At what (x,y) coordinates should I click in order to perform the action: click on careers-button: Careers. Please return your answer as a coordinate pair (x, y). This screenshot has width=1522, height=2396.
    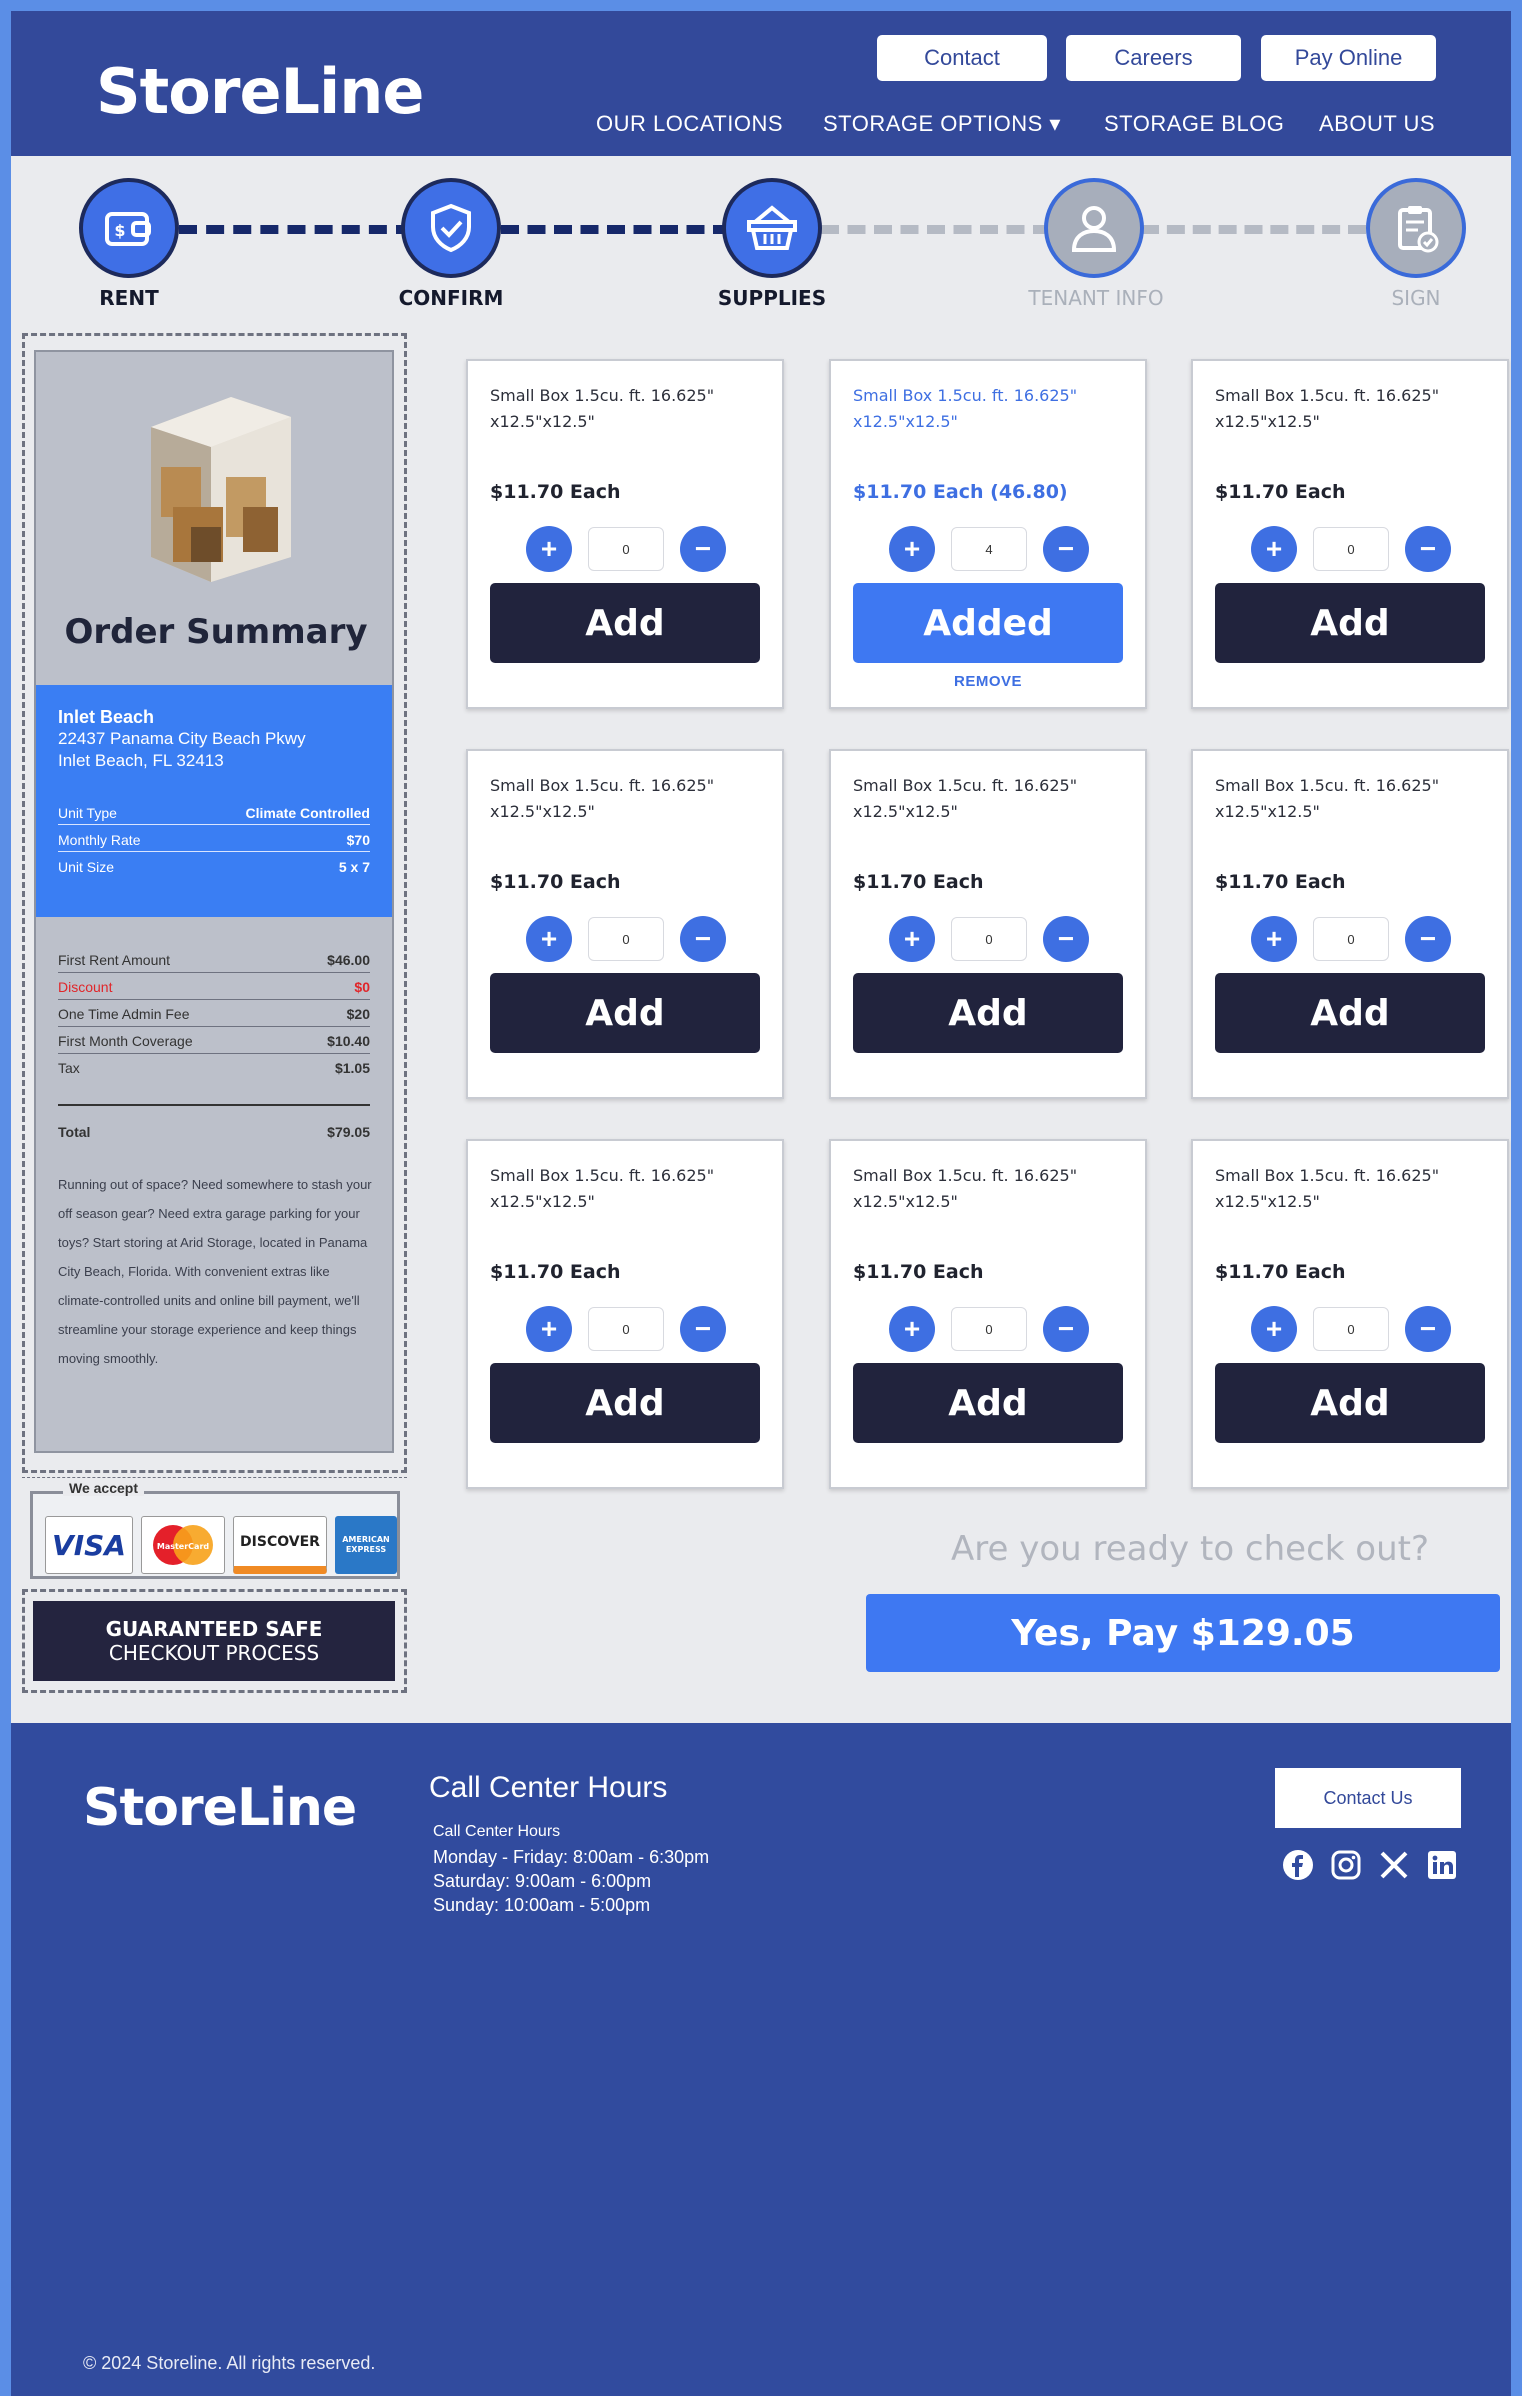
    Looking at the image, I should click on (1153, 58).